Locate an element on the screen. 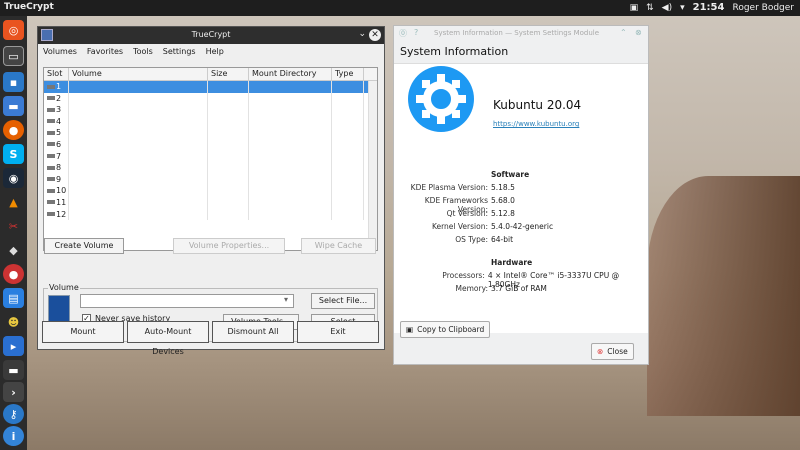 The image size is (800, 450). clock: 21:54 is located at coordinates (709, 7).